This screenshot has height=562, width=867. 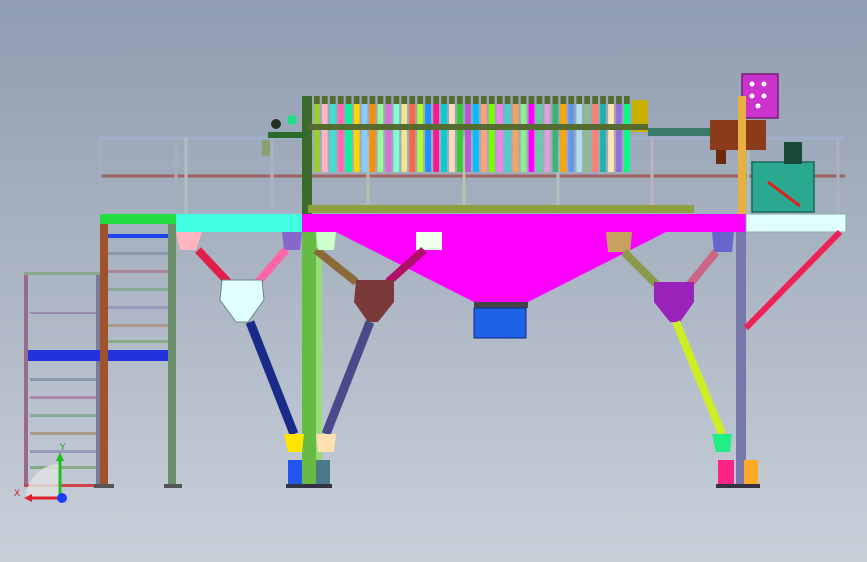 I want to click on side-beam, so click(x=478, y=127).